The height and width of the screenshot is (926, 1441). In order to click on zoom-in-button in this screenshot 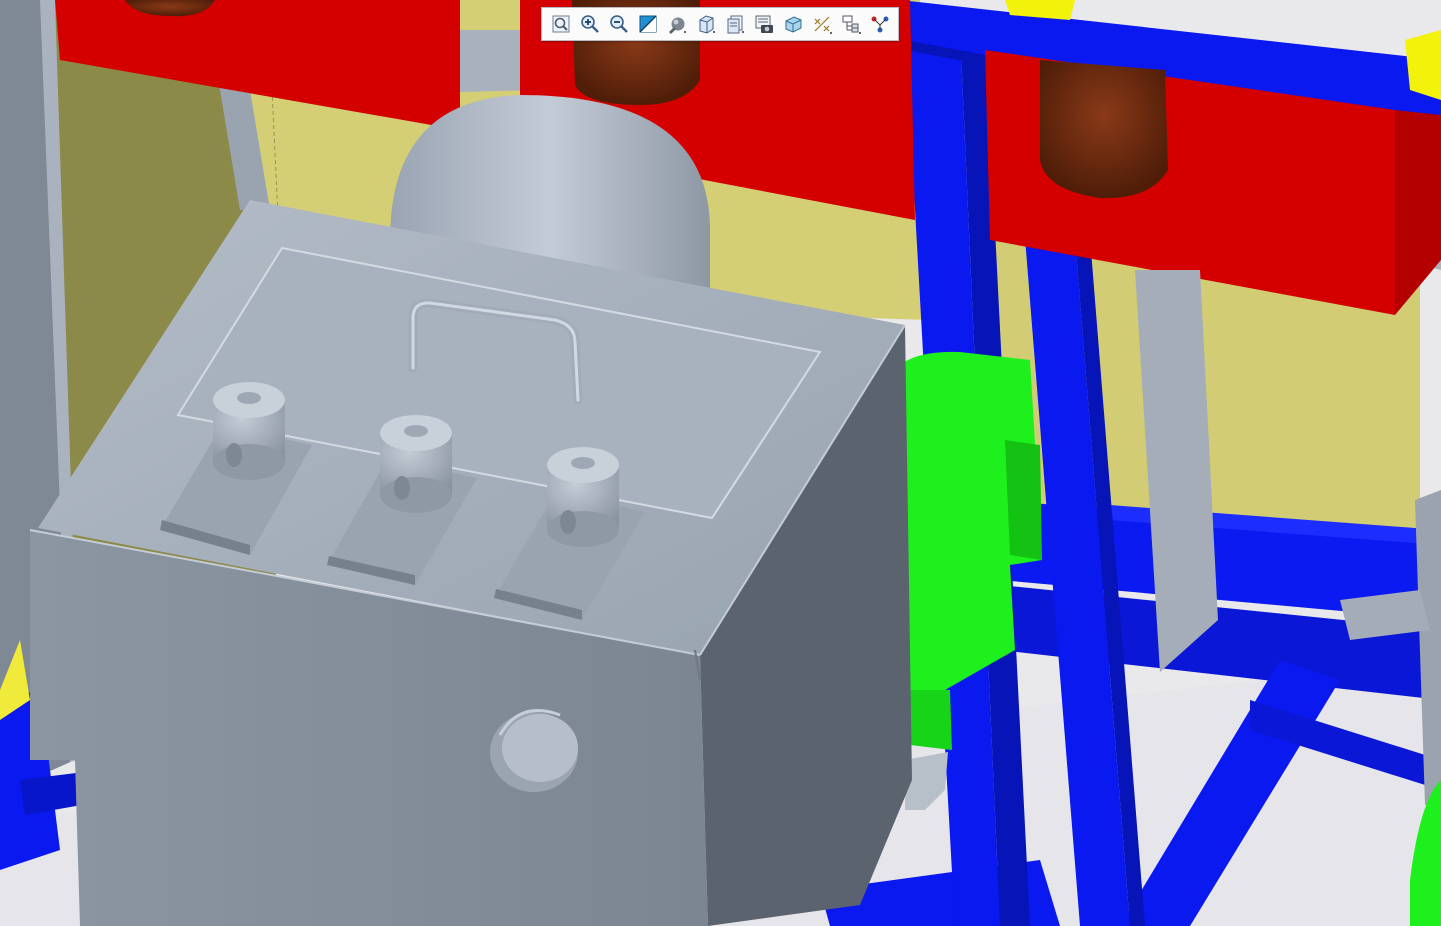, I will do `click(589, 24)`.